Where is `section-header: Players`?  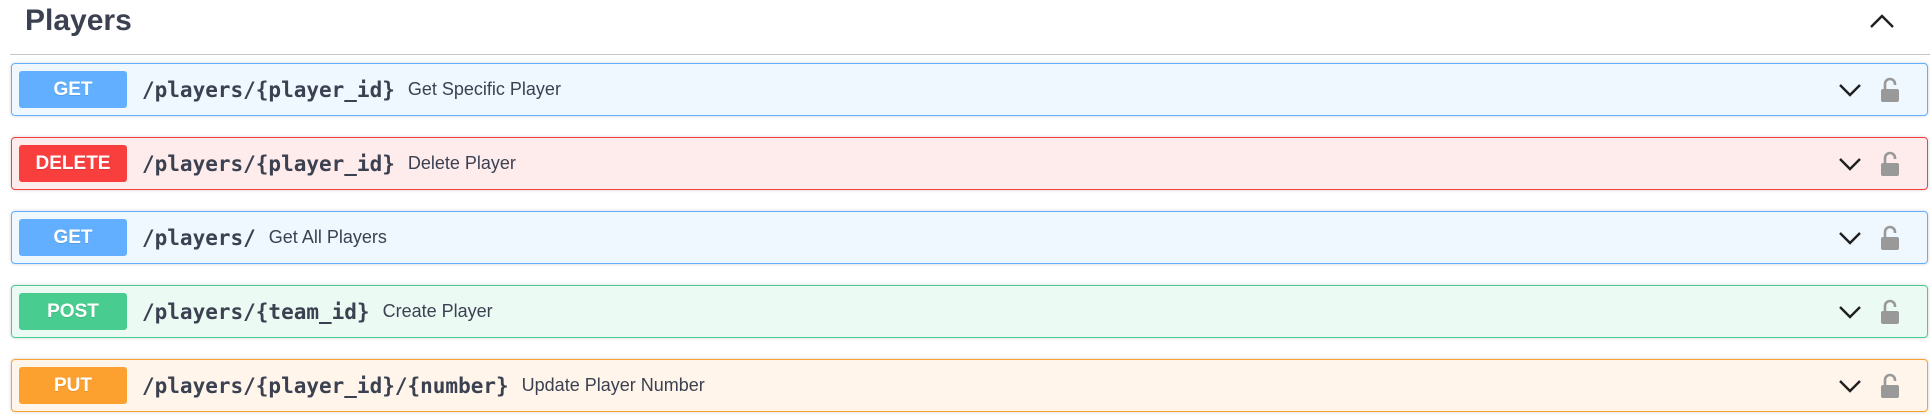
section-header: Players is located at coordinates (970, 27).